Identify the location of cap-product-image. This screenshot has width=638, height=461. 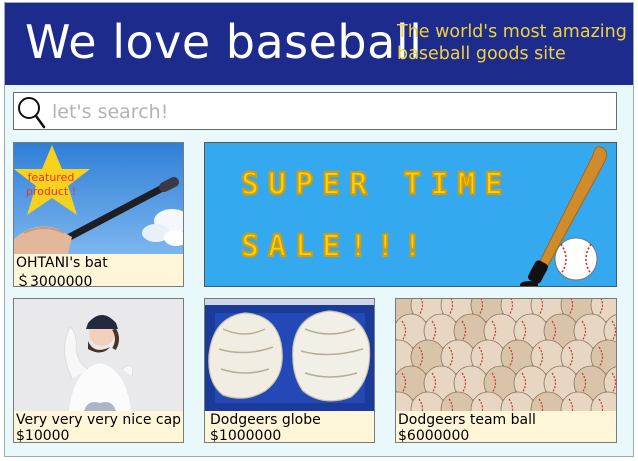
(98, 355).